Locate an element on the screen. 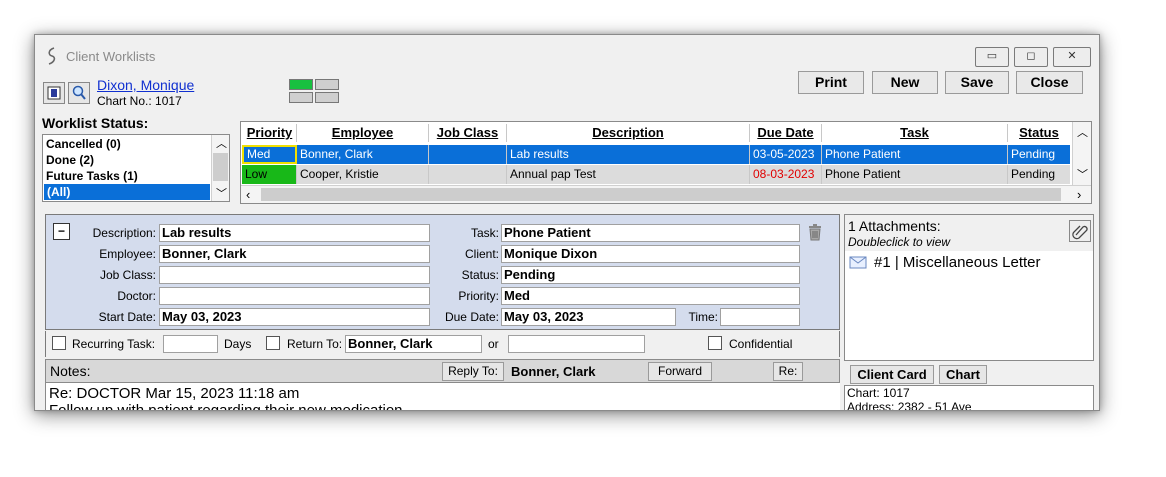 The image size is (1166, 477). scroll-right-icon: › is located at coordinates (1079, 194).